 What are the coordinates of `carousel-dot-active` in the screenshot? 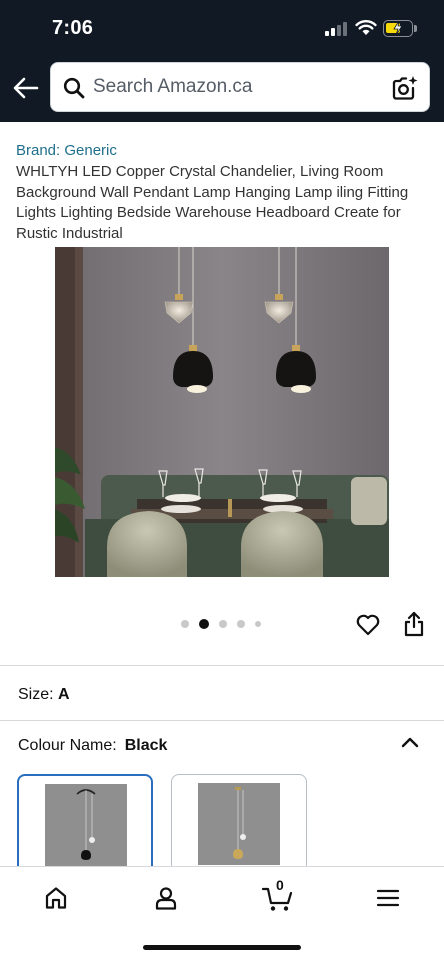 It's located at (204, 624).